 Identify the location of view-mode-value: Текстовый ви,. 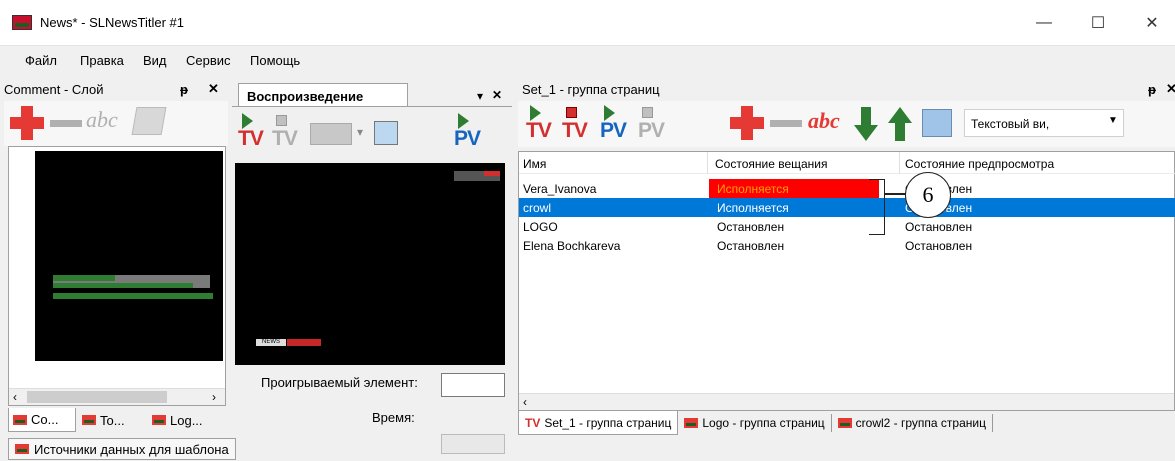
(1010, 124).